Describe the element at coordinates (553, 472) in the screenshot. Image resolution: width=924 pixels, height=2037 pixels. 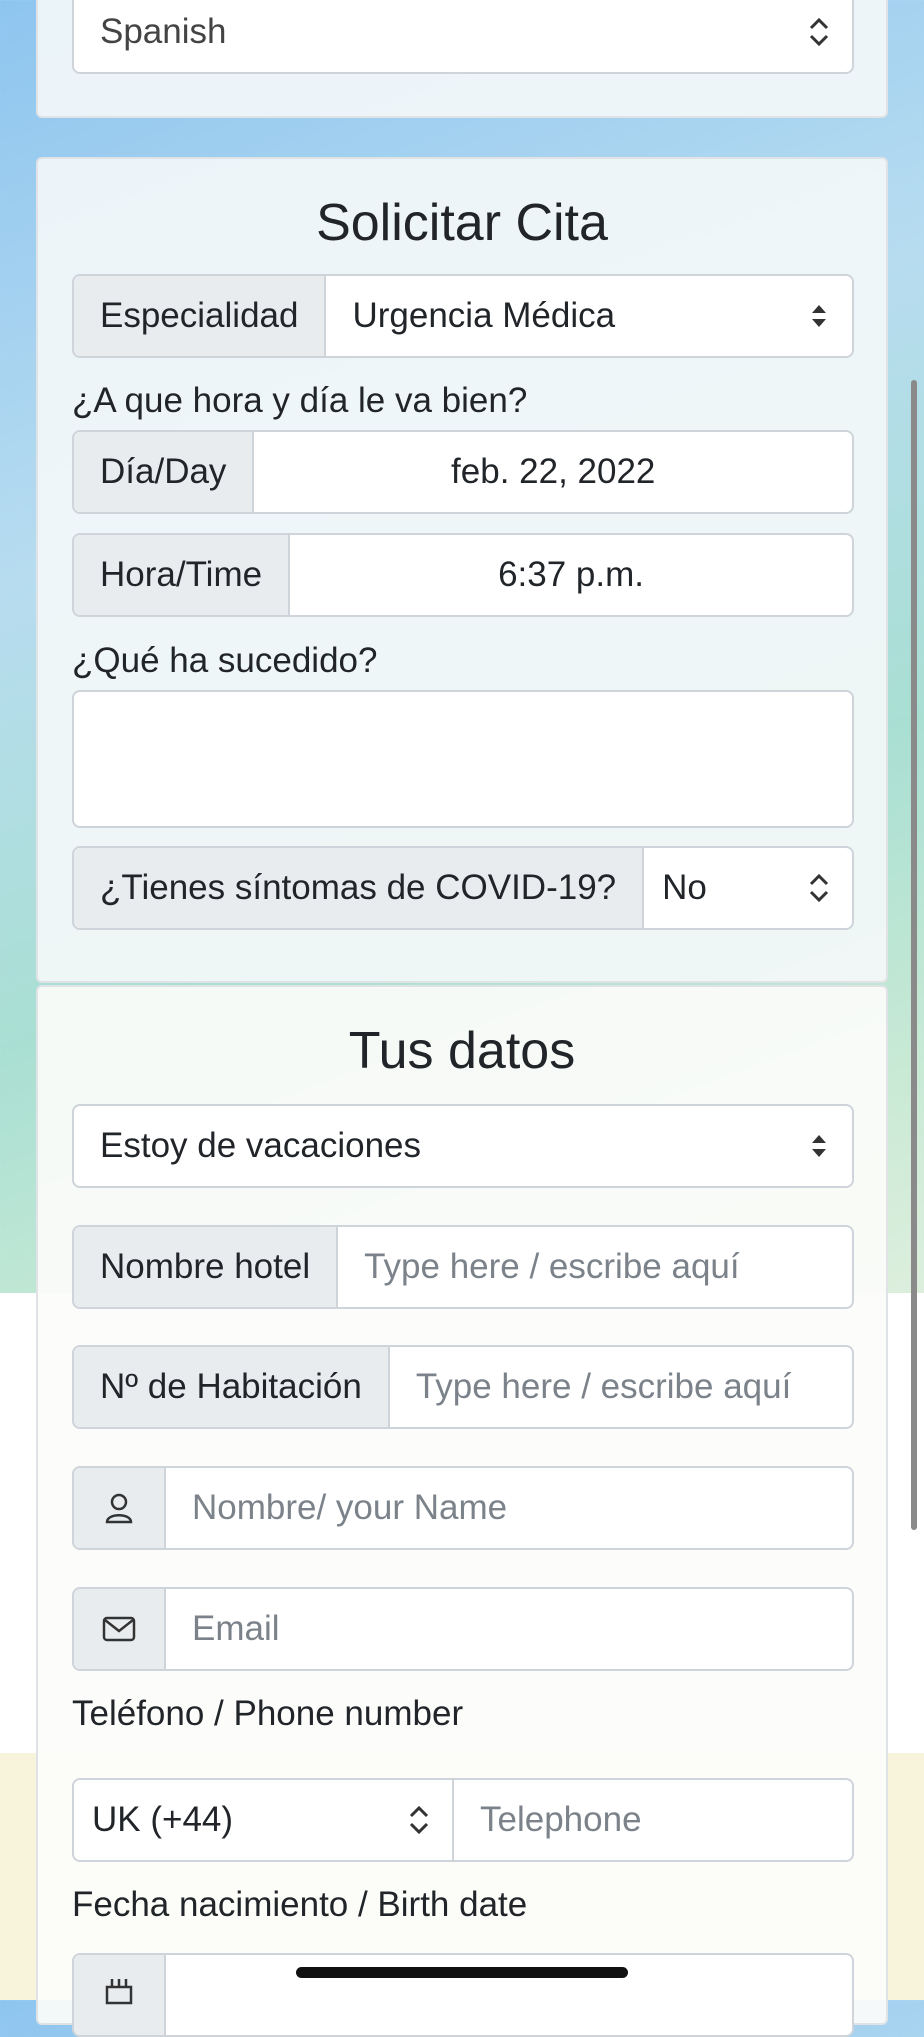
I see `day-input: feb. 22, 2022` at that location.